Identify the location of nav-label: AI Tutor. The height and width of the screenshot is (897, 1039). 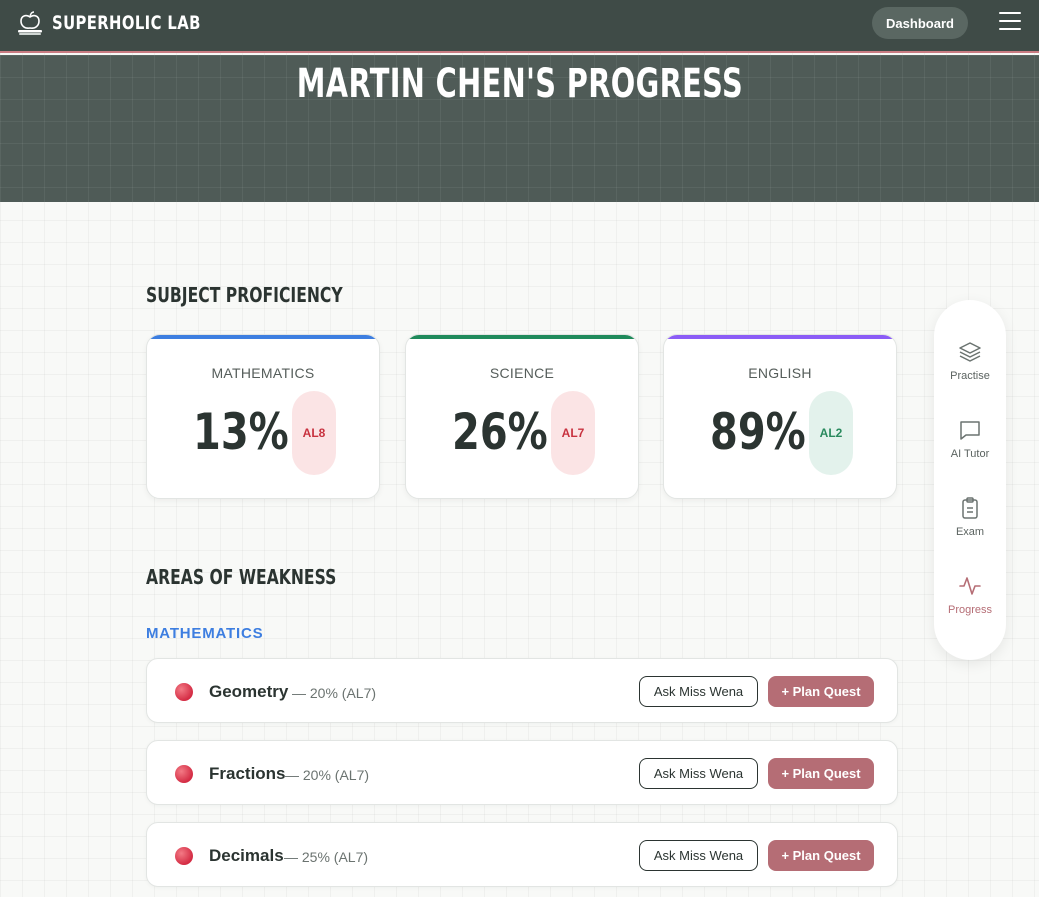
(970, 454).